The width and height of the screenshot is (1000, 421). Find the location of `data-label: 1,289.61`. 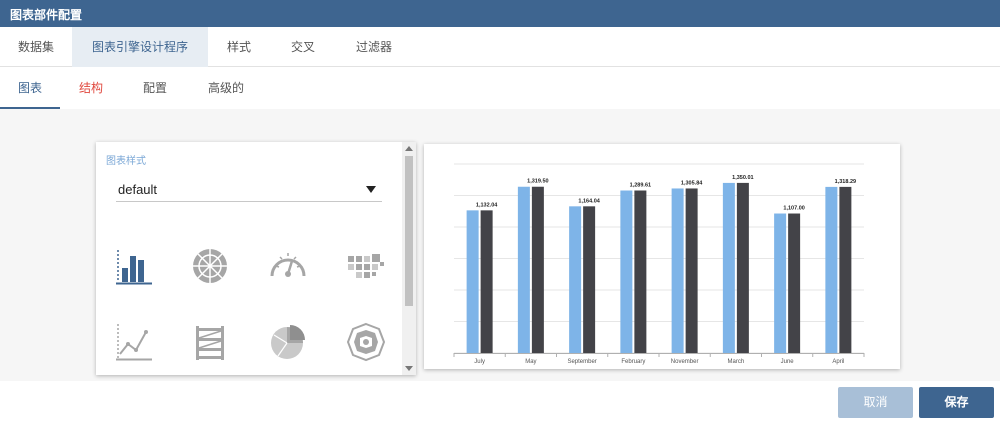

data-label: 1,289.61 is located at coordinates (640, 186).